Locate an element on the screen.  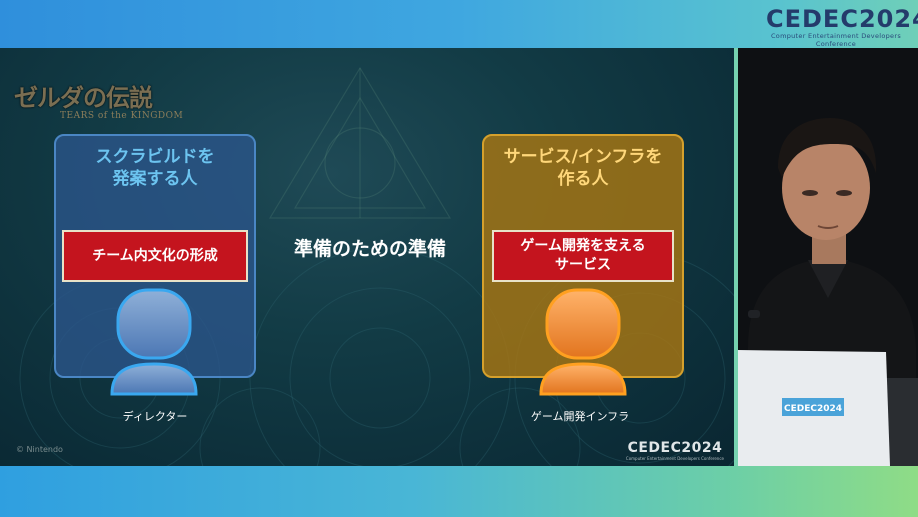
card-title: サービス/インフラを 作る人 is located at coordinates (583, 168).